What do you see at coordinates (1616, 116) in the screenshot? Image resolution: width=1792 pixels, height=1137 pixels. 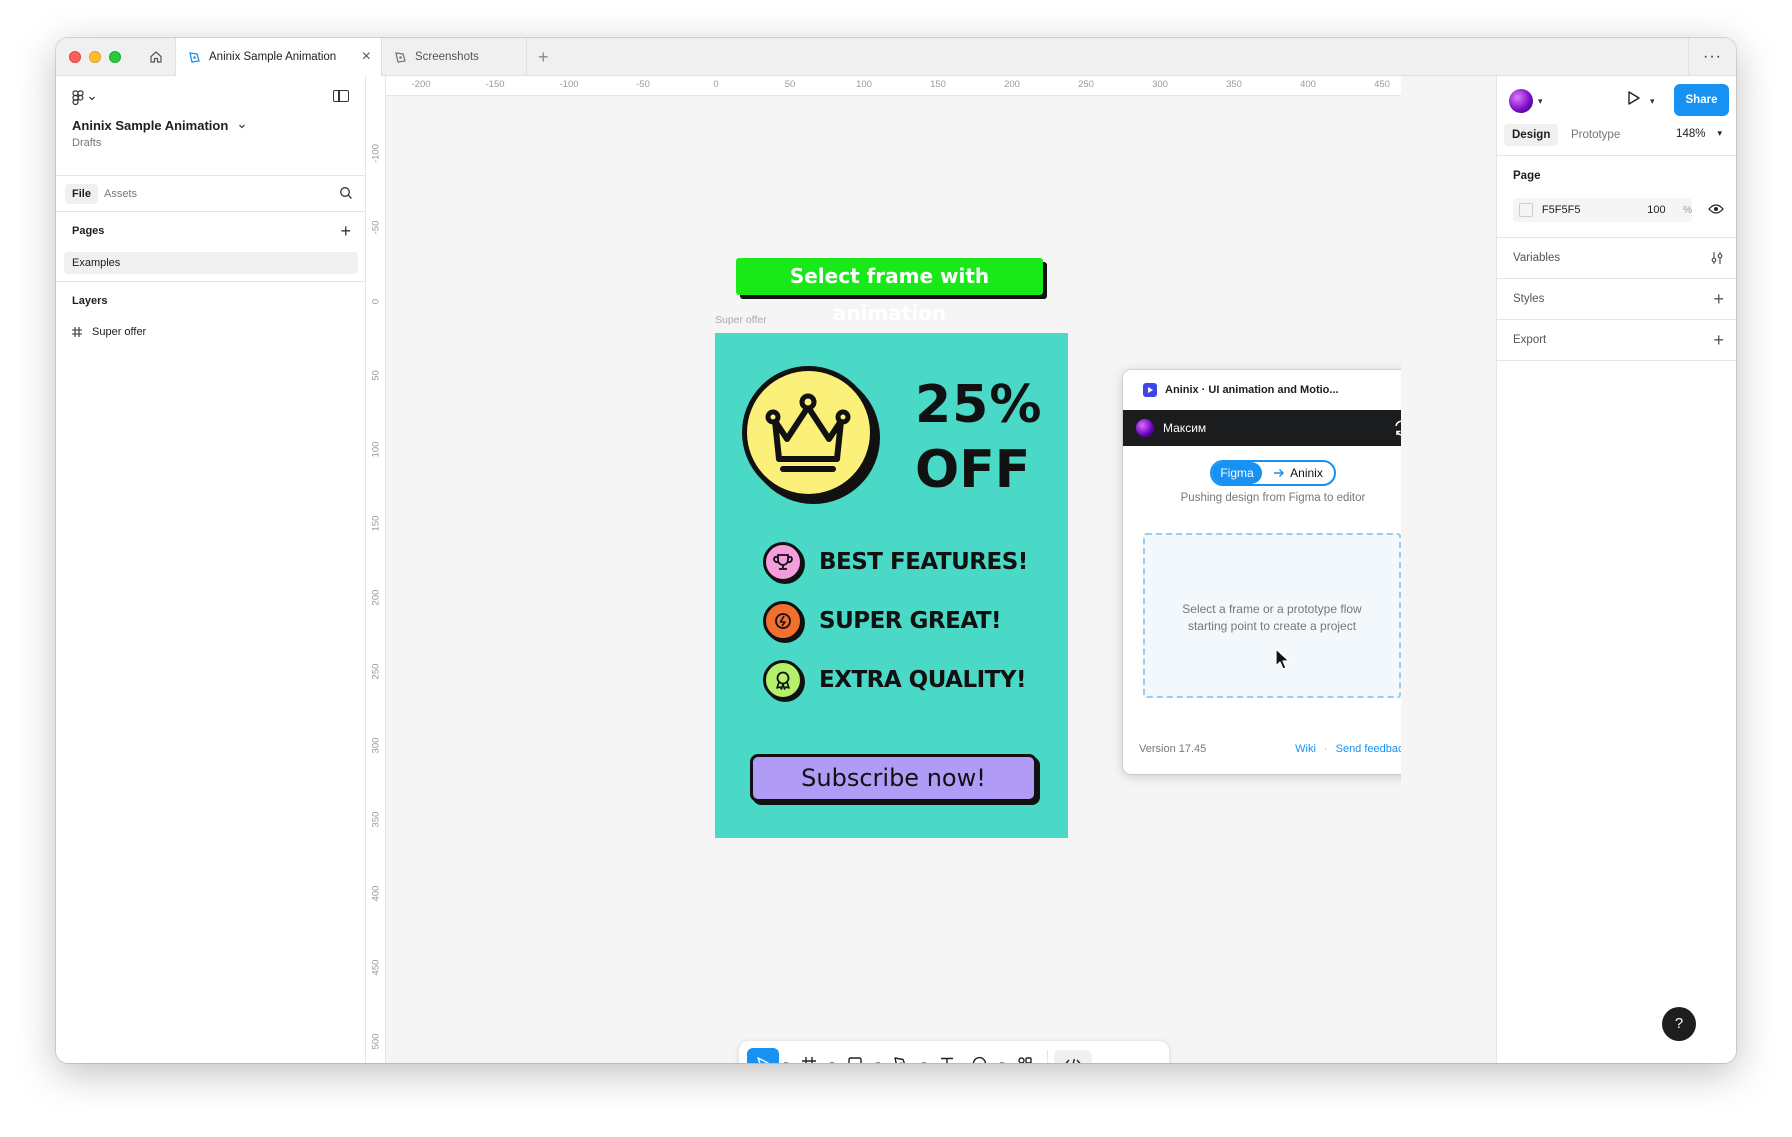 I see `right-panel-header: ▾ ▾ Share Design Prototype 148% ▾` at bounding box center [1616, 116].